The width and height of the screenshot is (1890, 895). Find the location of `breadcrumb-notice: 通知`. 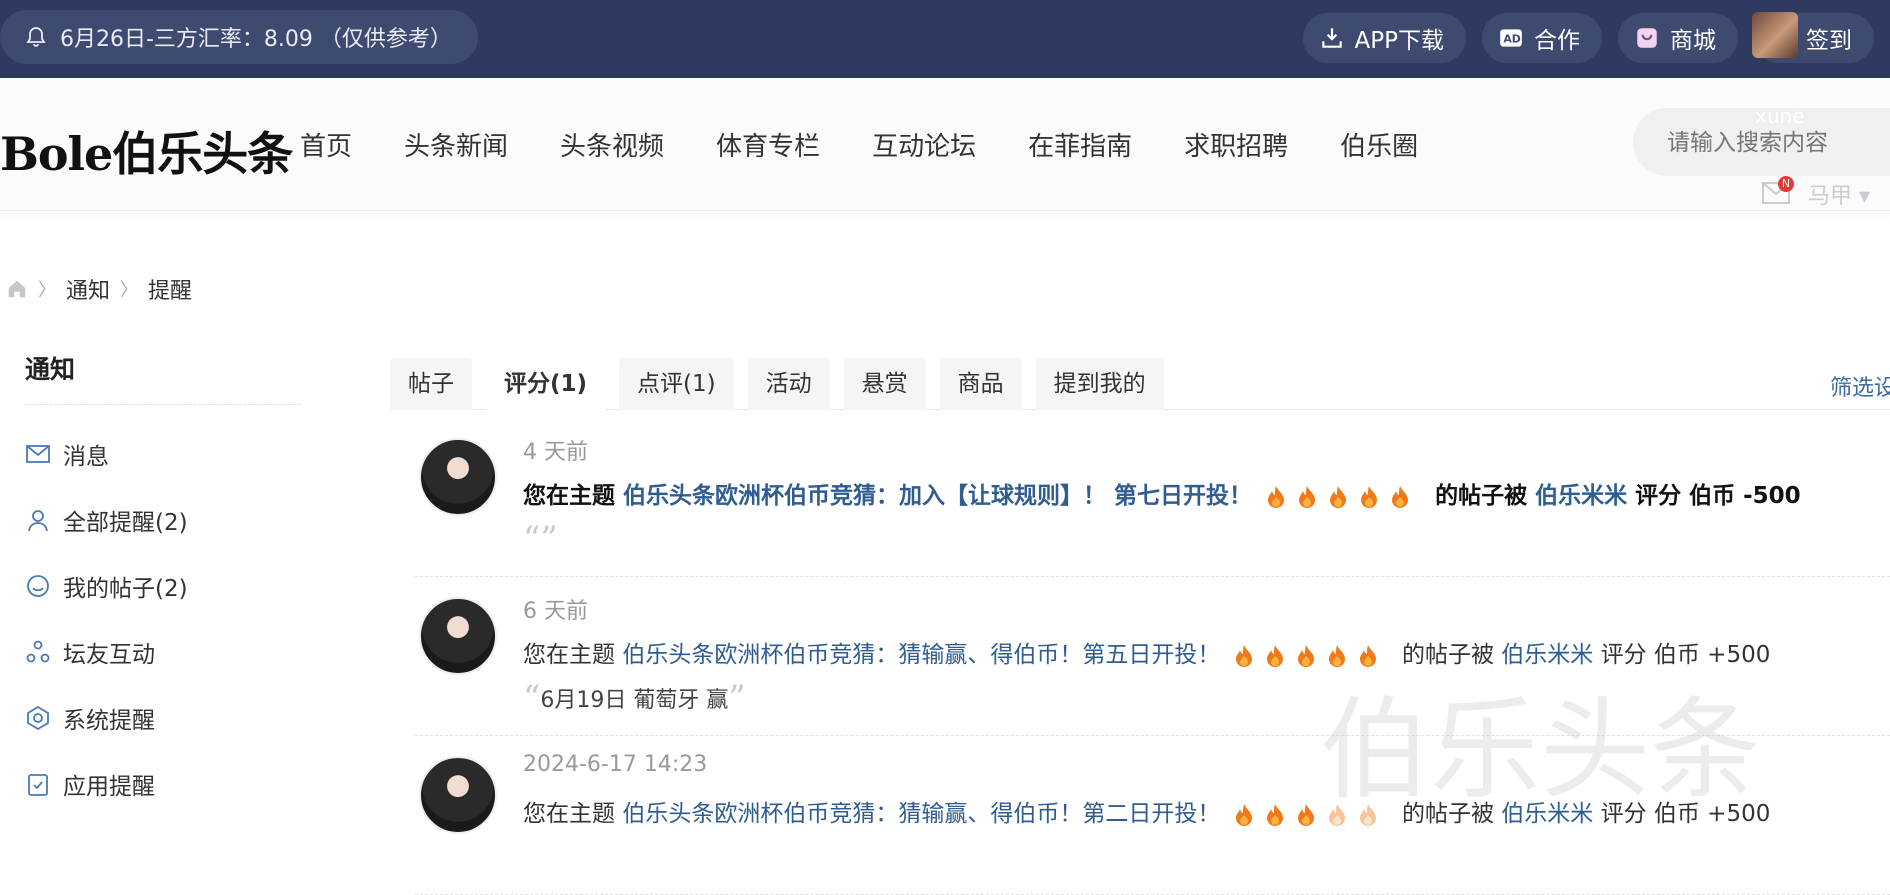

breadcrumb-notice: 通知 is located at coordinates (88, 289).